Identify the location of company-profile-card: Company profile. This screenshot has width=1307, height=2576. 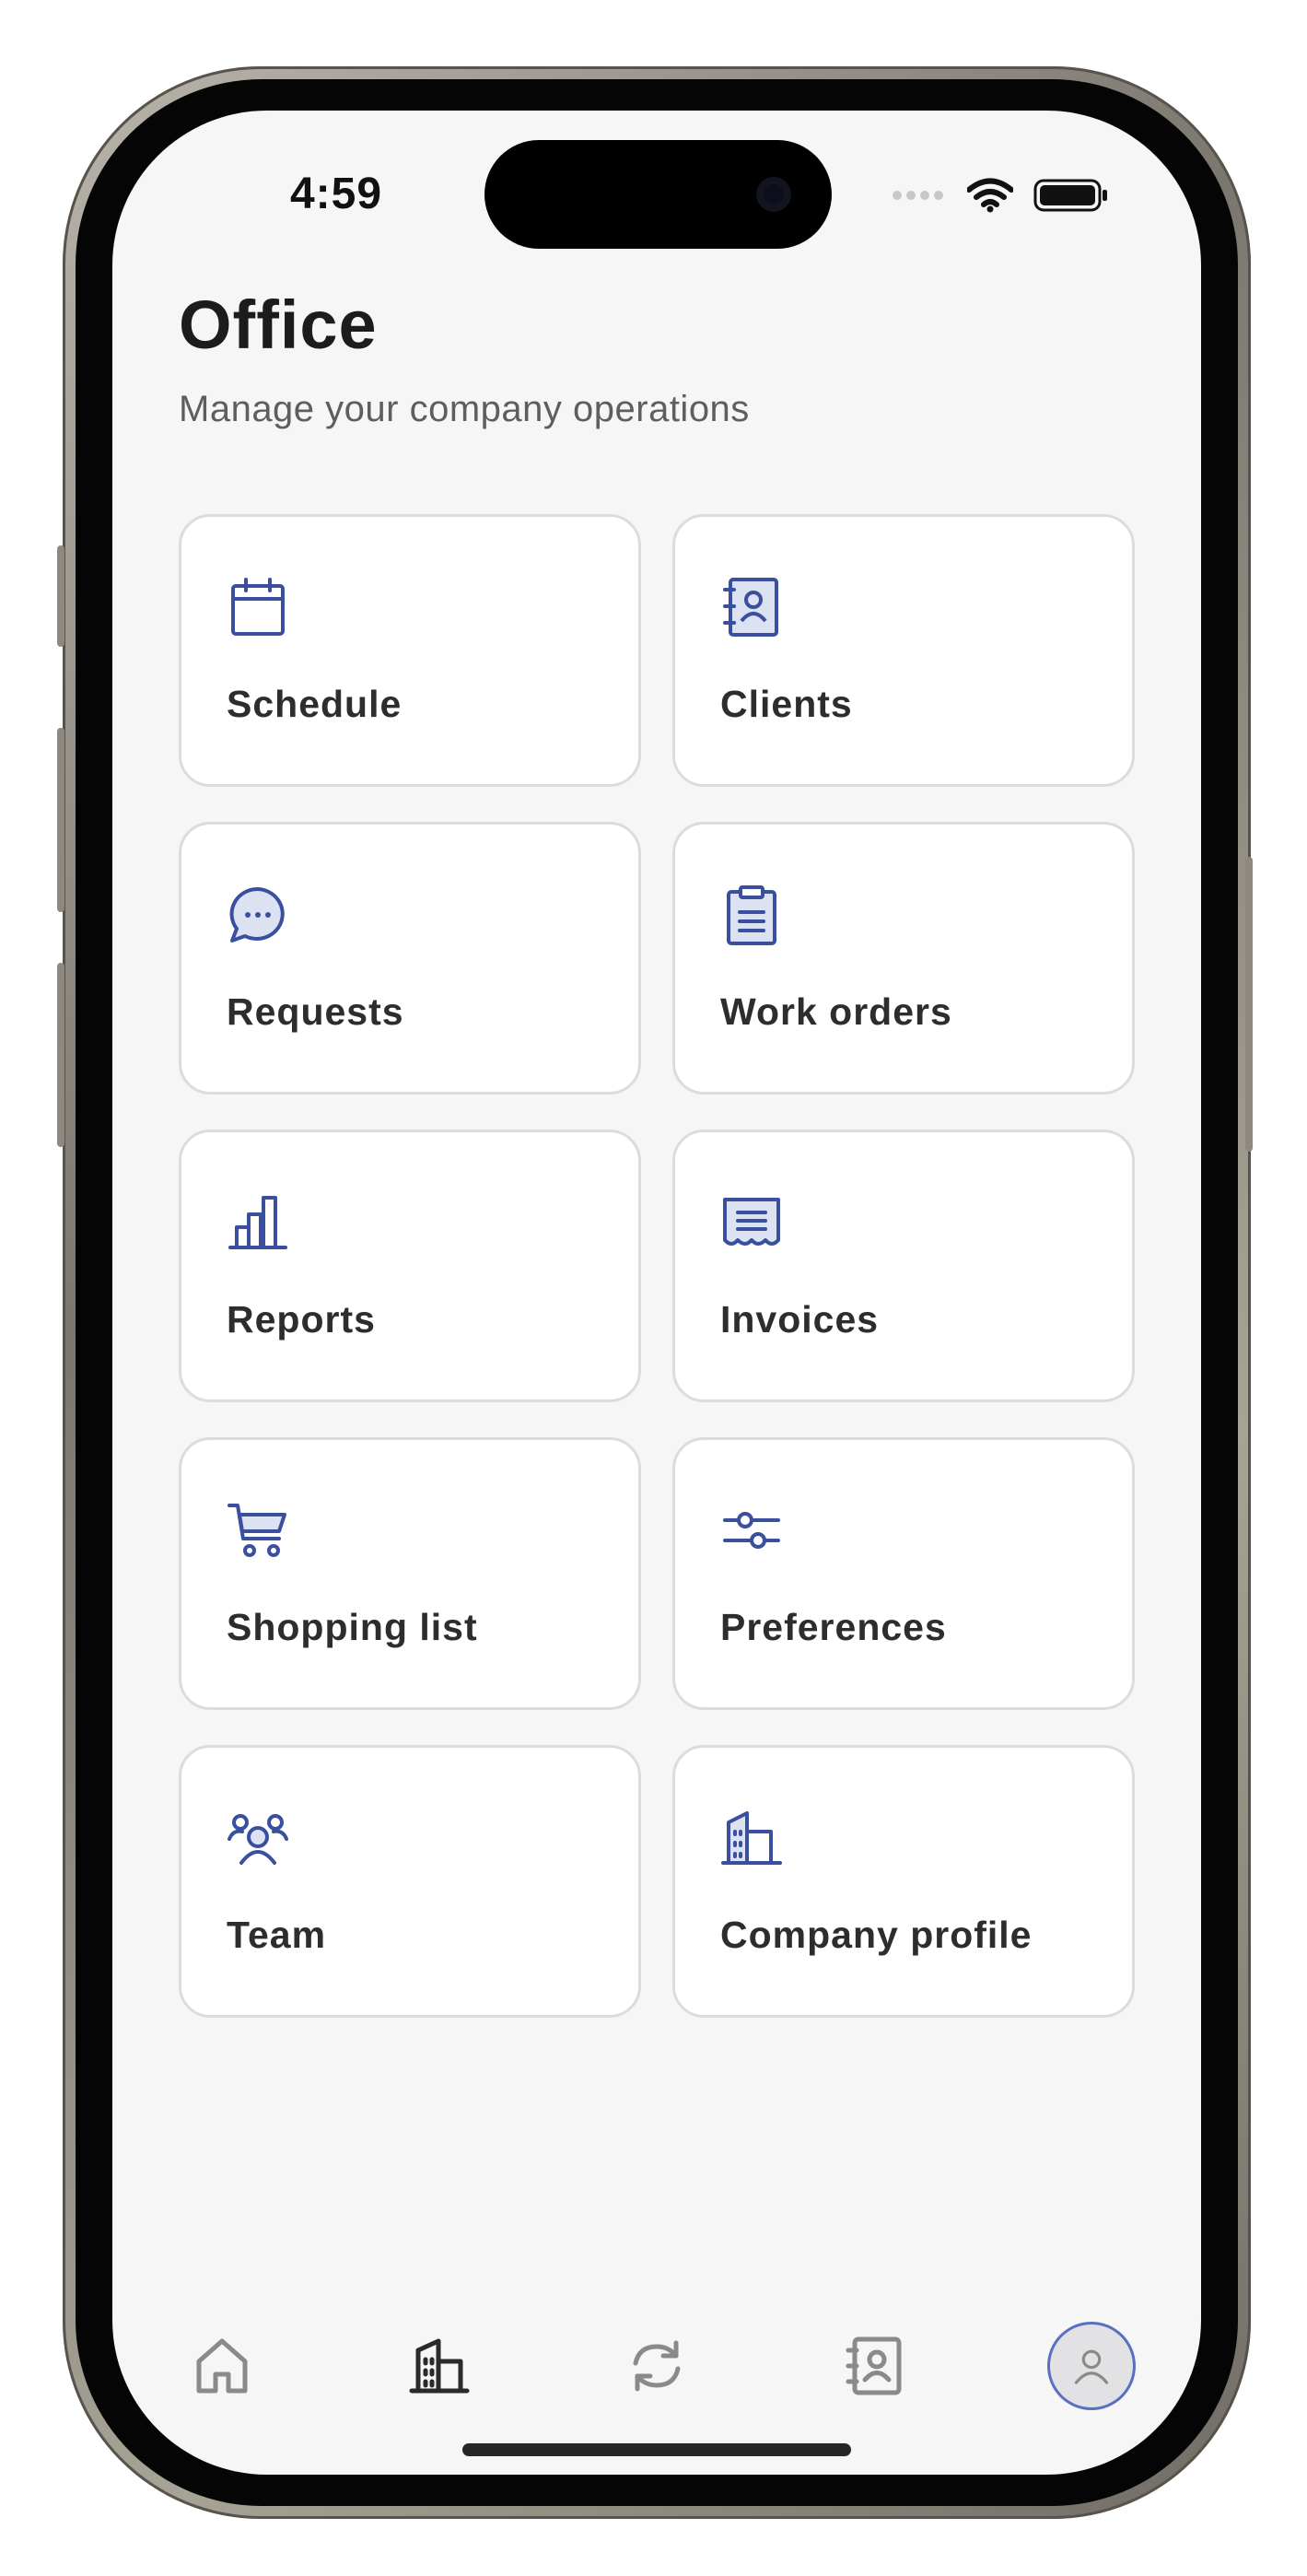
(904, 1882).